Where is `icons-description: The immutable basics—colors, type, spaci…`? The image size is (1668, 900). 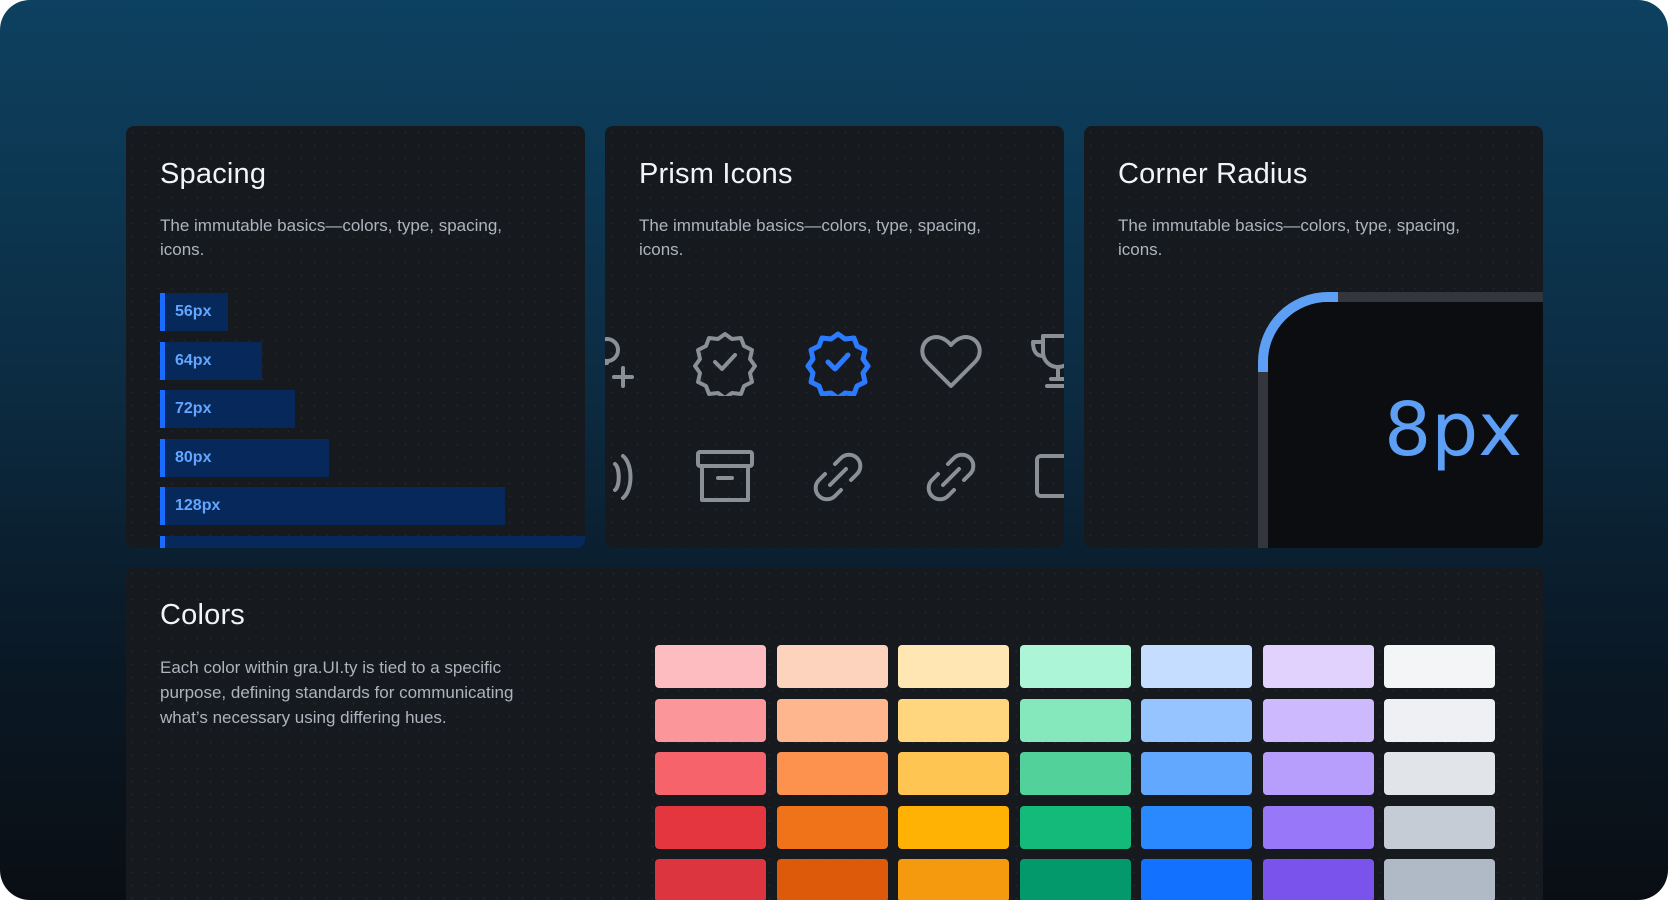 icons-description: The immutable basics—colors, type, spaci… is located at coordinates (810, 237).